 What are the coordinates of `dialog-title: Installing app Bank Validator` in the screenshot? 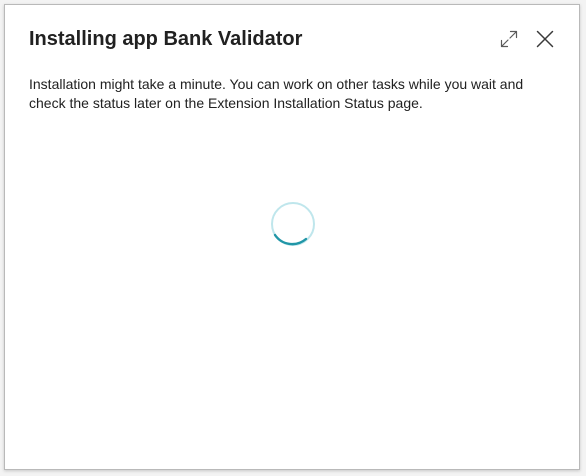 It's located at (166, 38).